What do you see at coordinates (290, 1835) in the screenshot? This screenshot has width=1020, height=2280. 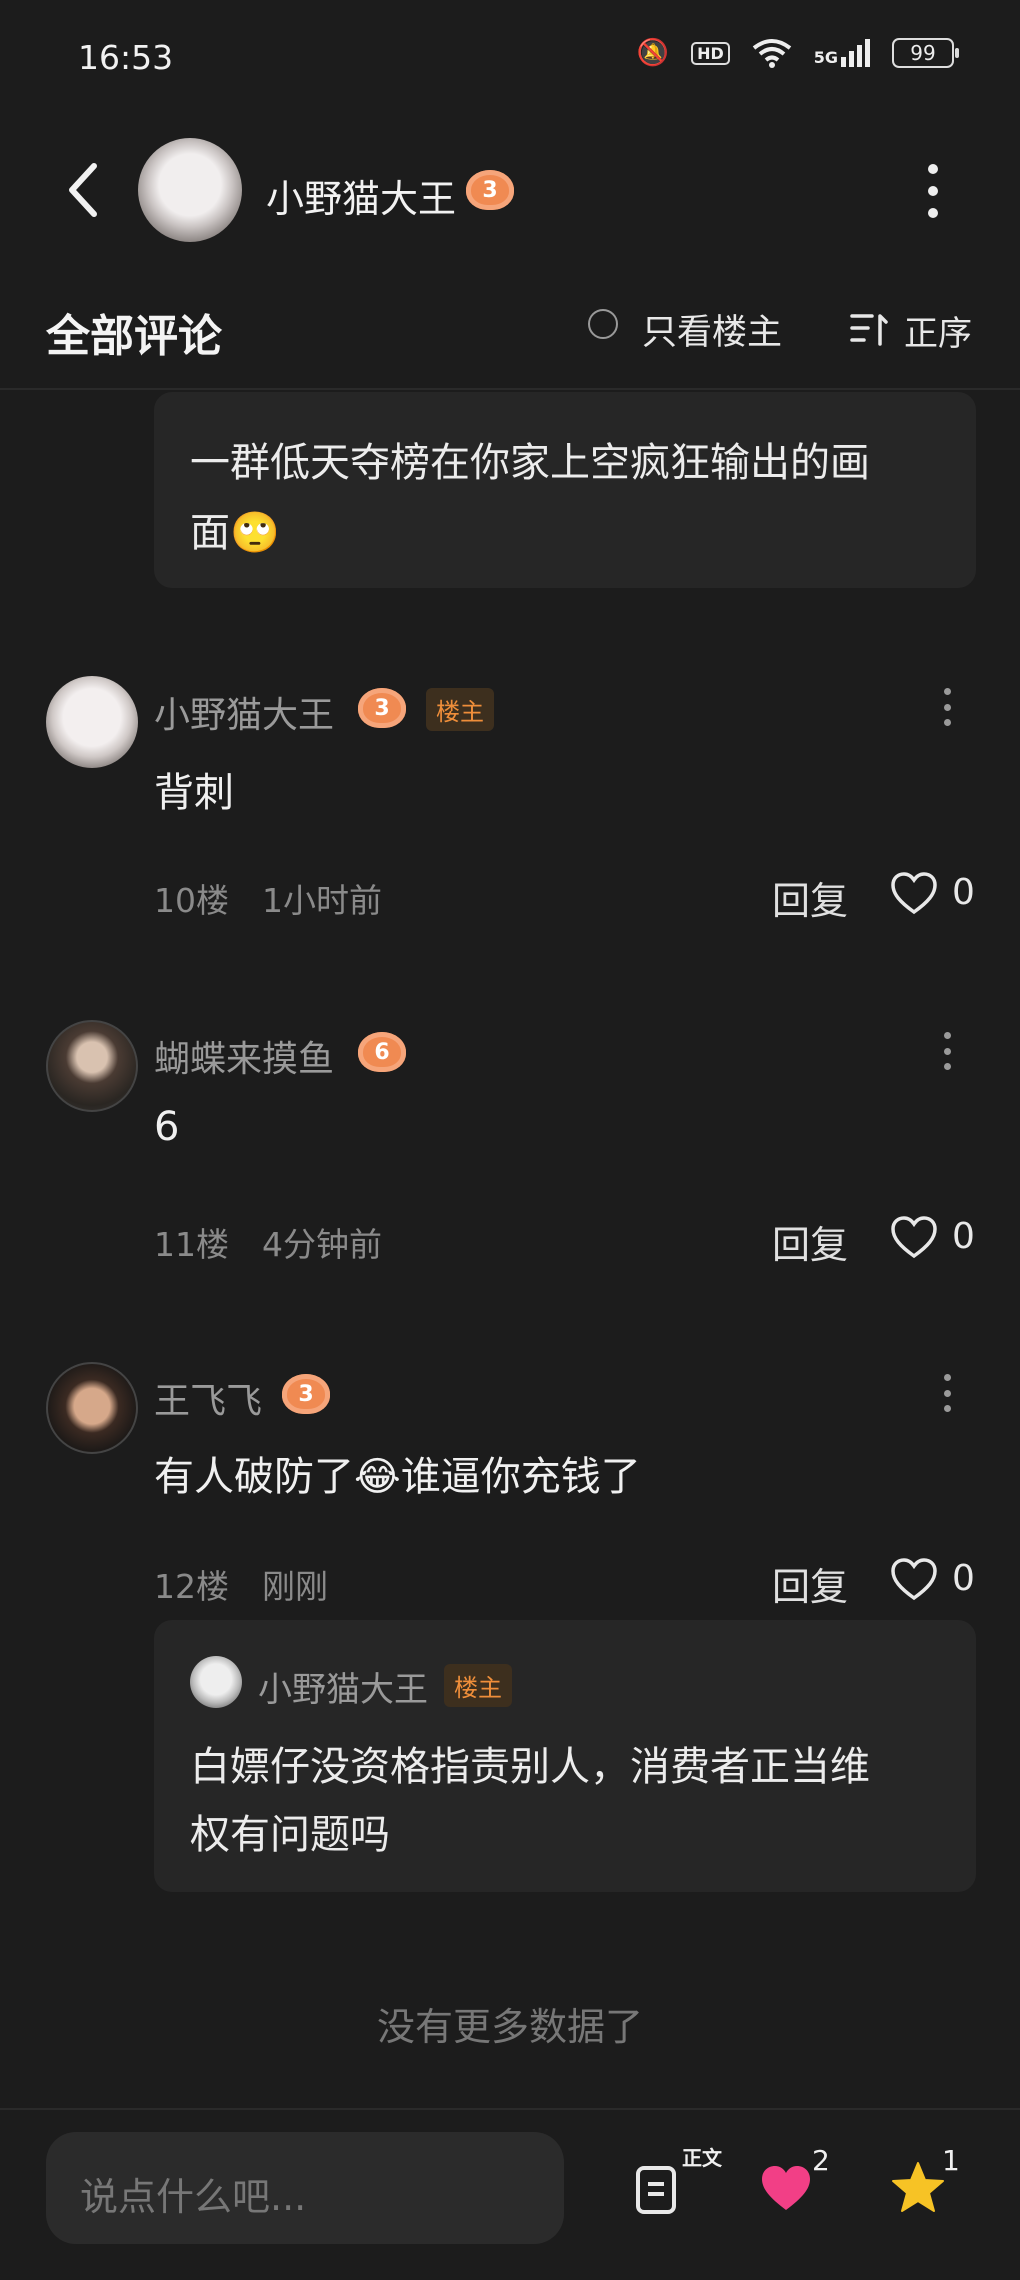 I see `reply-text-line2: 权有问题吗` at bounding box center [290, 1835].